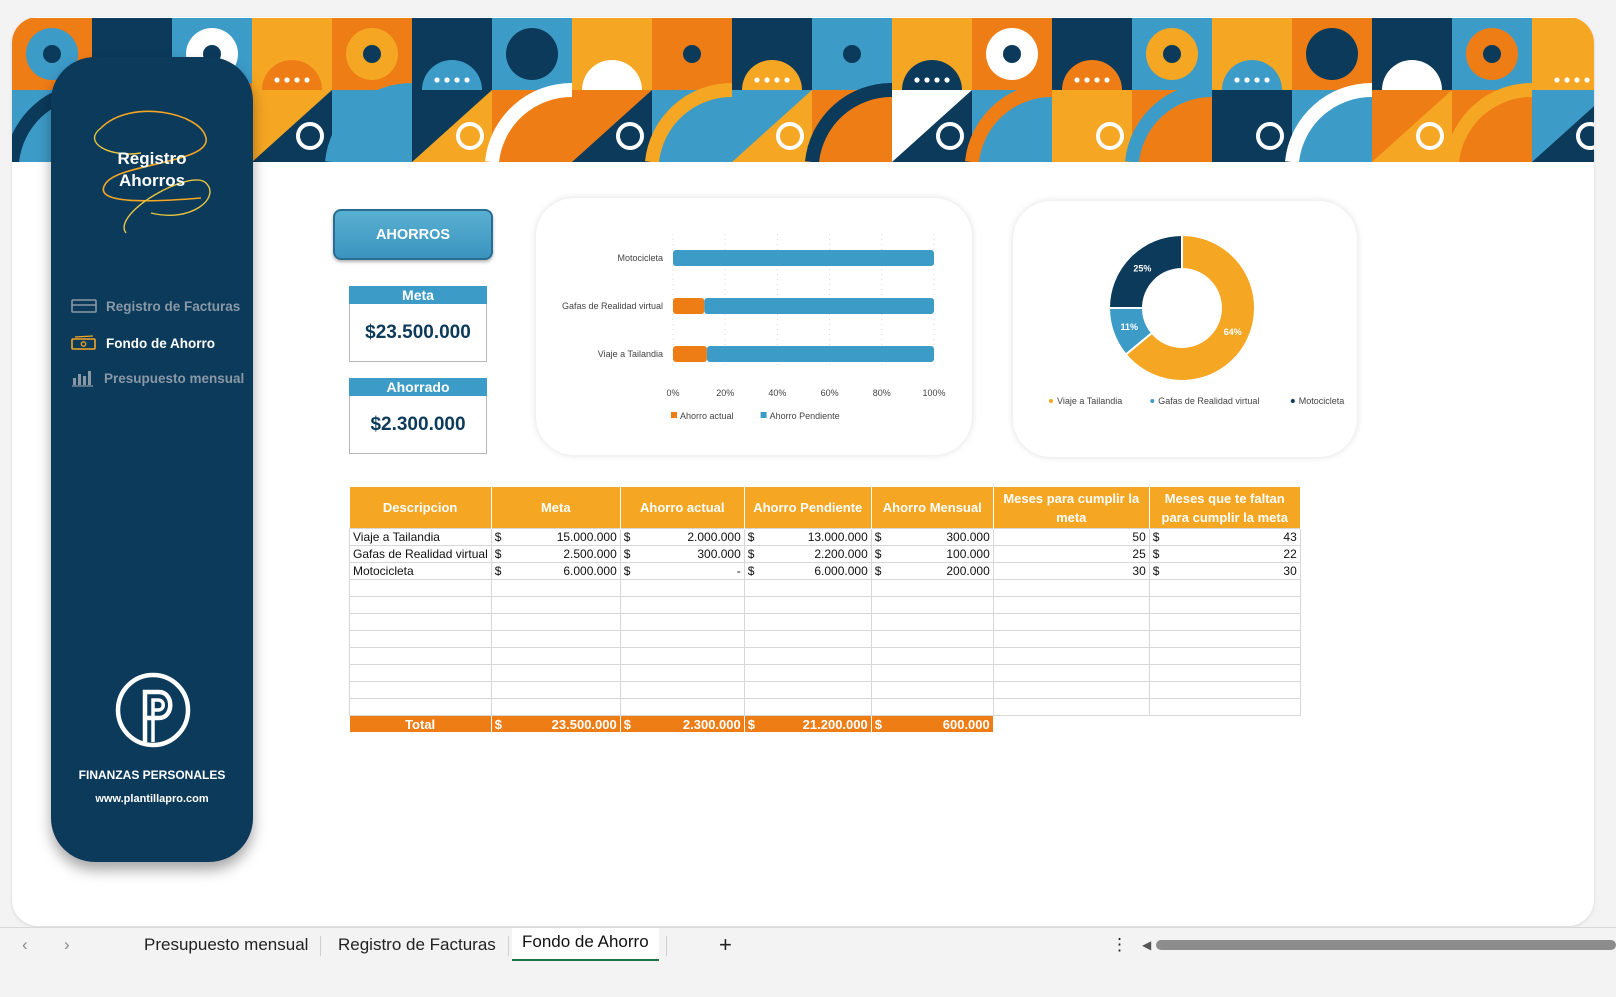 The width and height of the screenshot is (1616, 997). I want to click on desc-cell: Viaje a Tailandia, so click(420, 537).